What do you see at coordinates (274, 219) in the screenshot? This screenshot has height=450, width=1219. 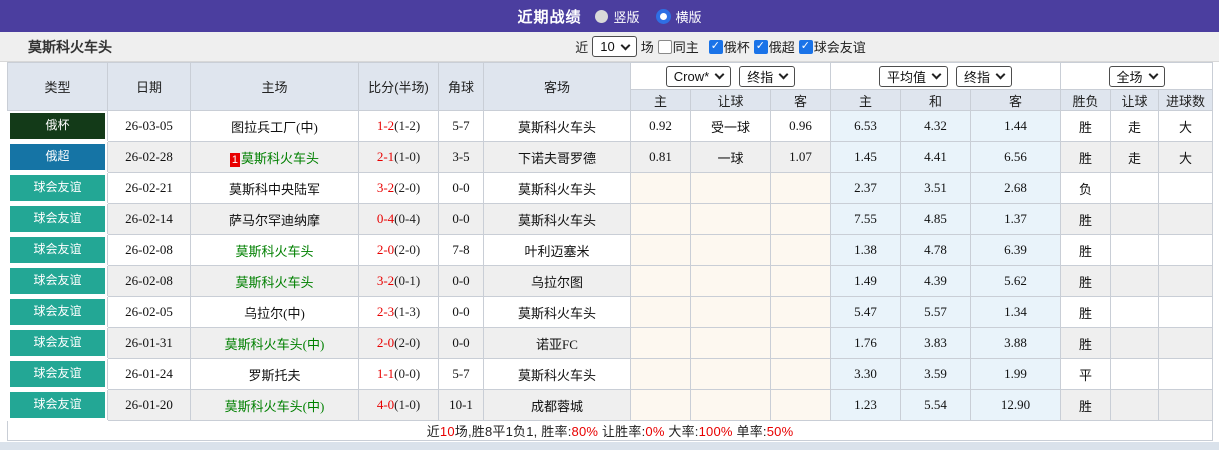 I see `home-team: 萨马尔罕迪纳摩` at bounding box center [274, 219].